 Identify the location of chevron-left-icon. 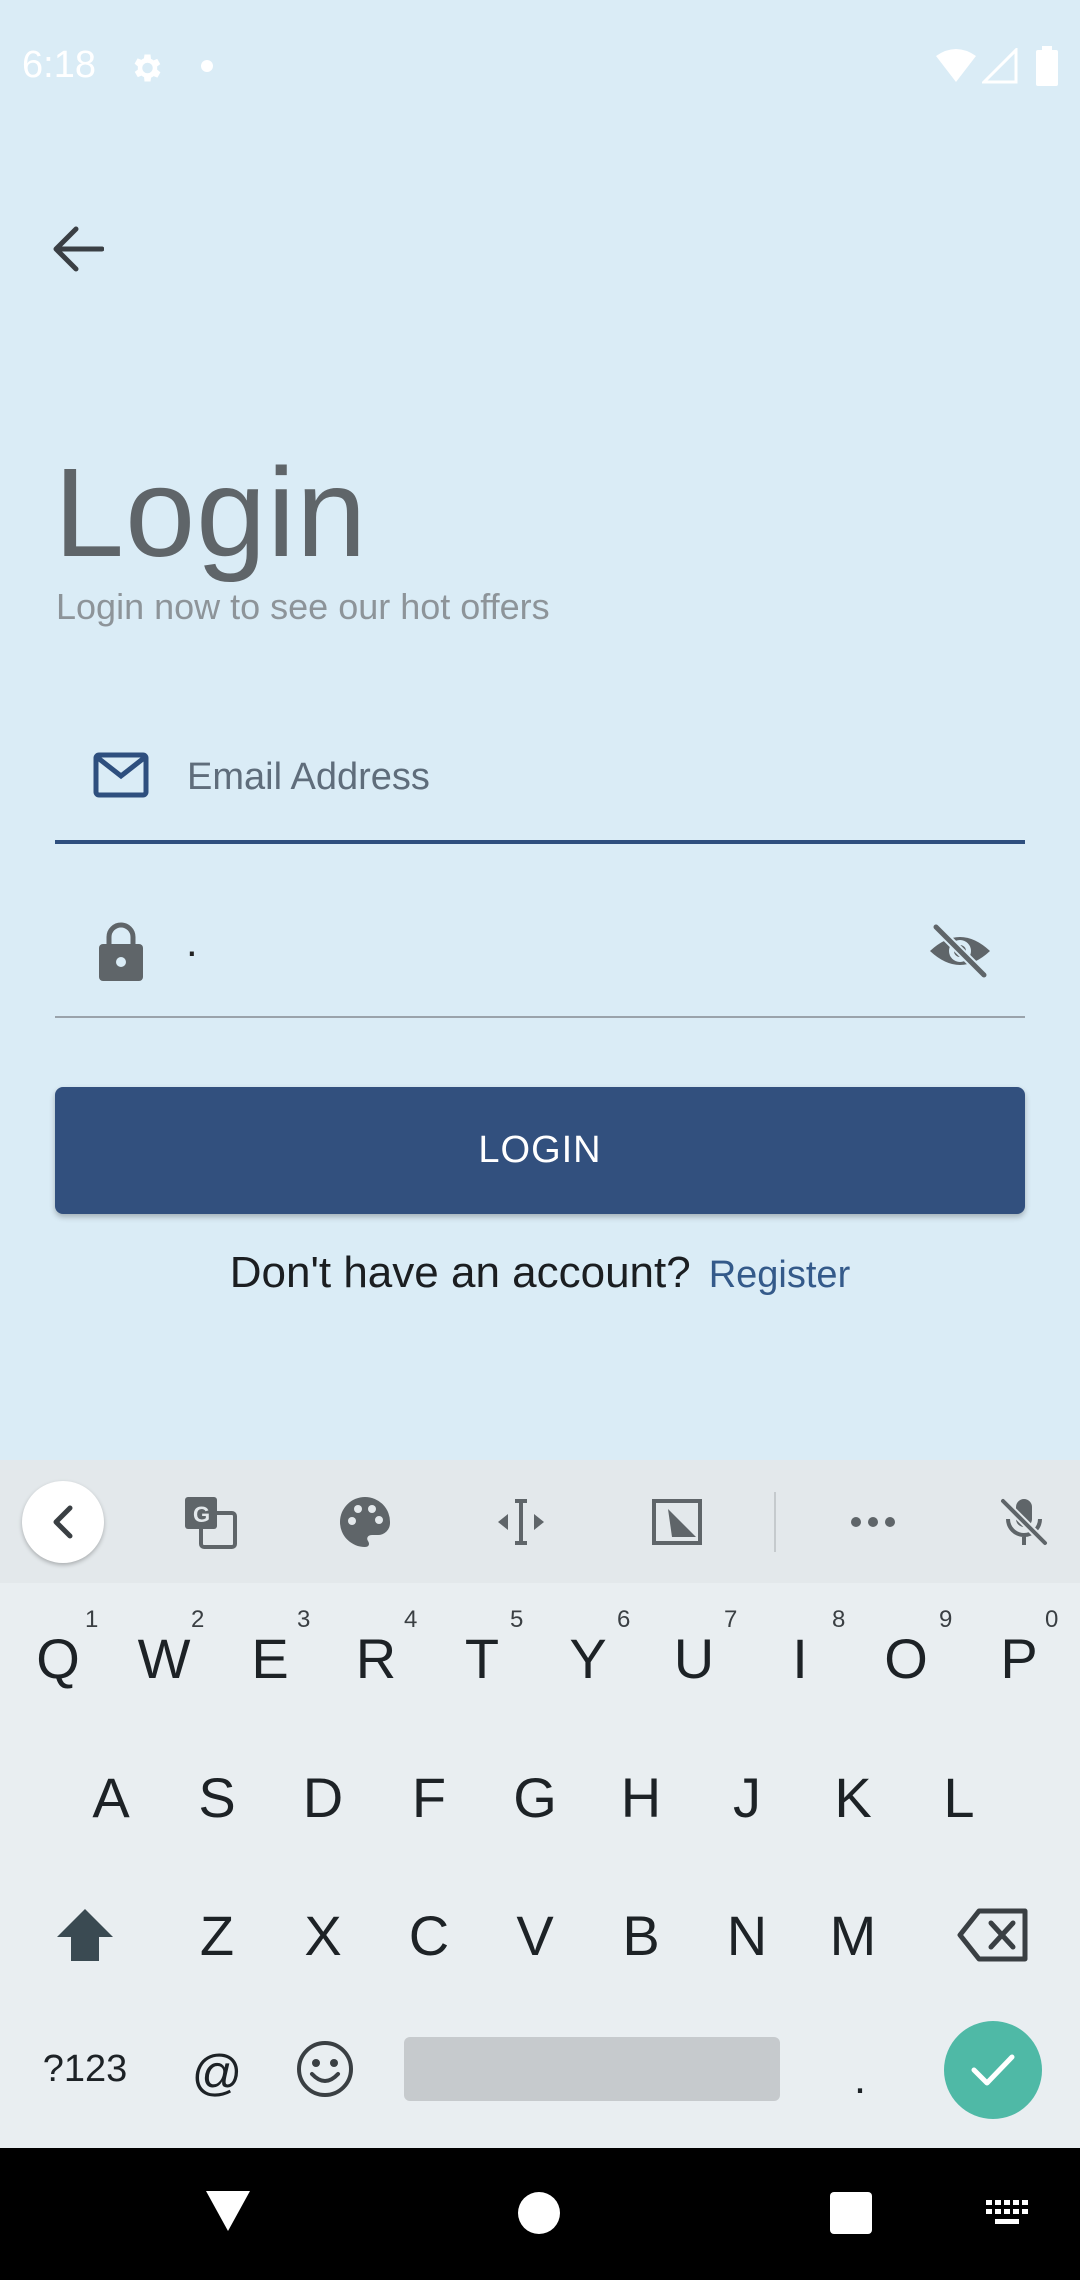
(63, 1522).